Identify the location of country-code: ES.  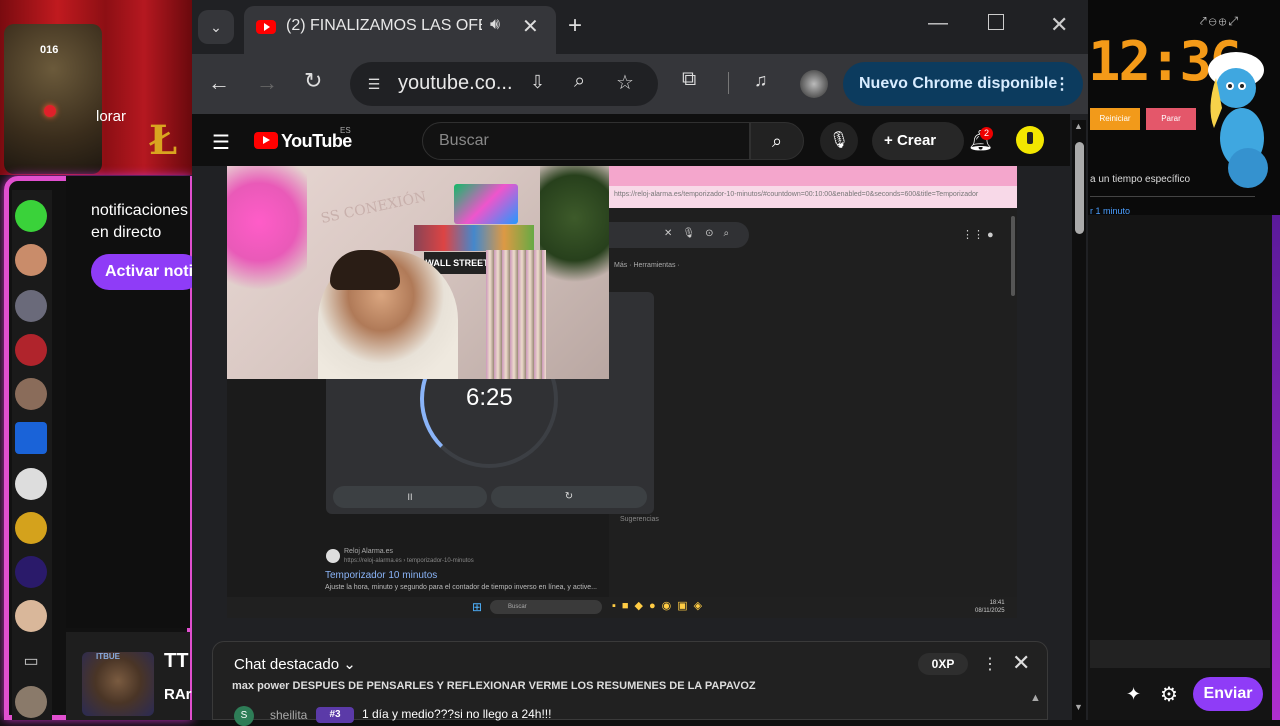
(345, 130).